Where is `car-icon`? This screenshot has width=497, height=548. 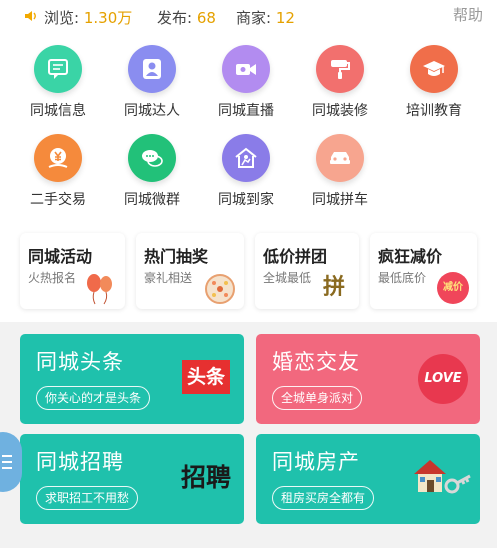 car-icon is located at coordinates (340, 158).